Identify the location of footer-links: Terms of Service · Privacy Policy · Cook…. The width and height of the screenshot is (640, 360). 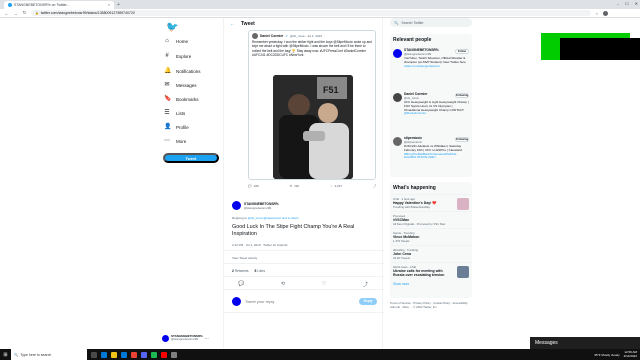
(431, 305).